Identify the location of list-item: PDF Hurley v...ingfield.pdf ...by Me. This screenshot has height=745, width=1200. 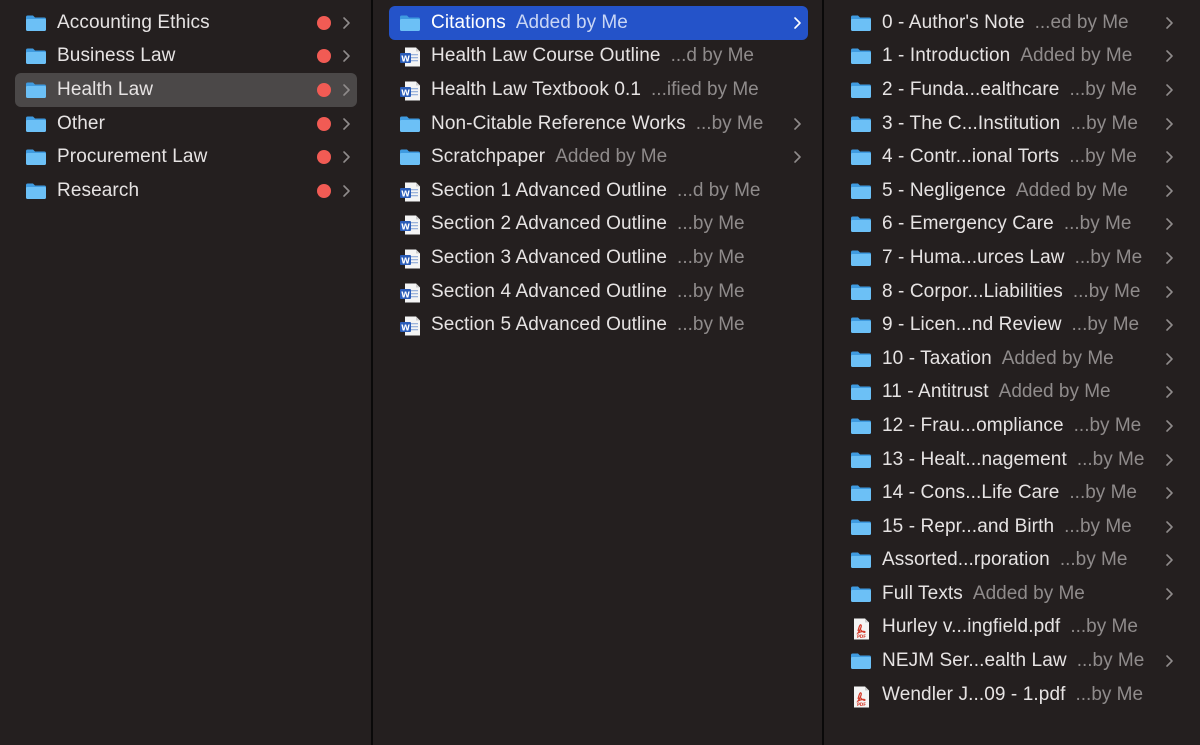
(1010, 628).